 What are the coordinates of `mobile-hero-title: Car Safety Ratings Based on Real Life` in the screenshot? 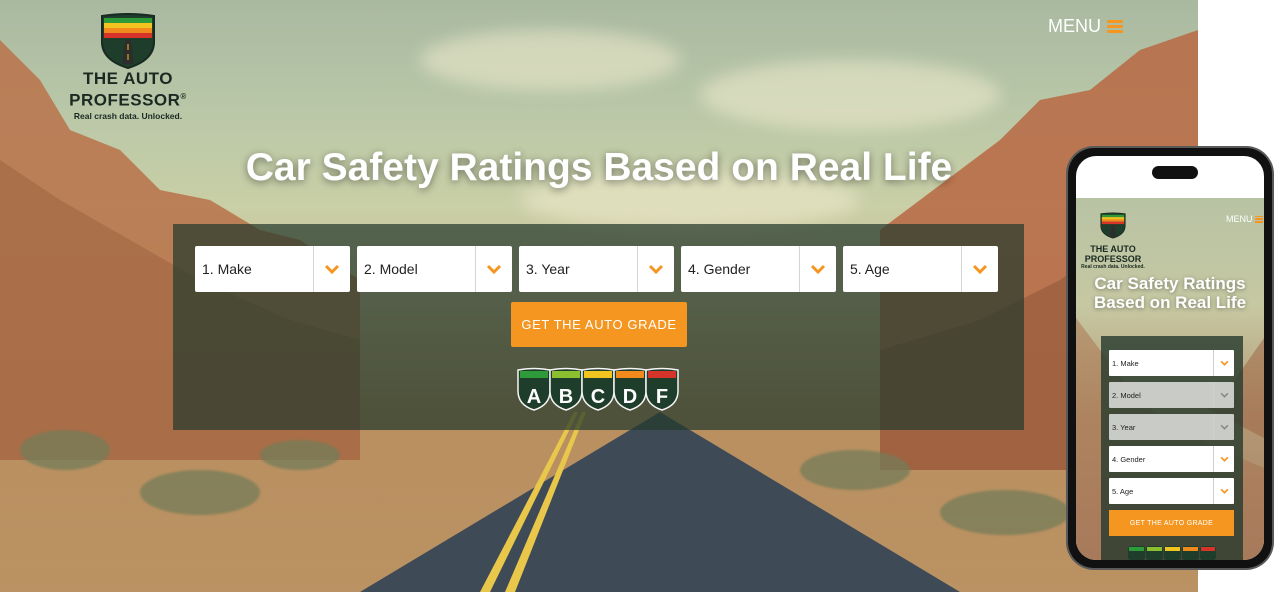 It's located at (1170, 293).